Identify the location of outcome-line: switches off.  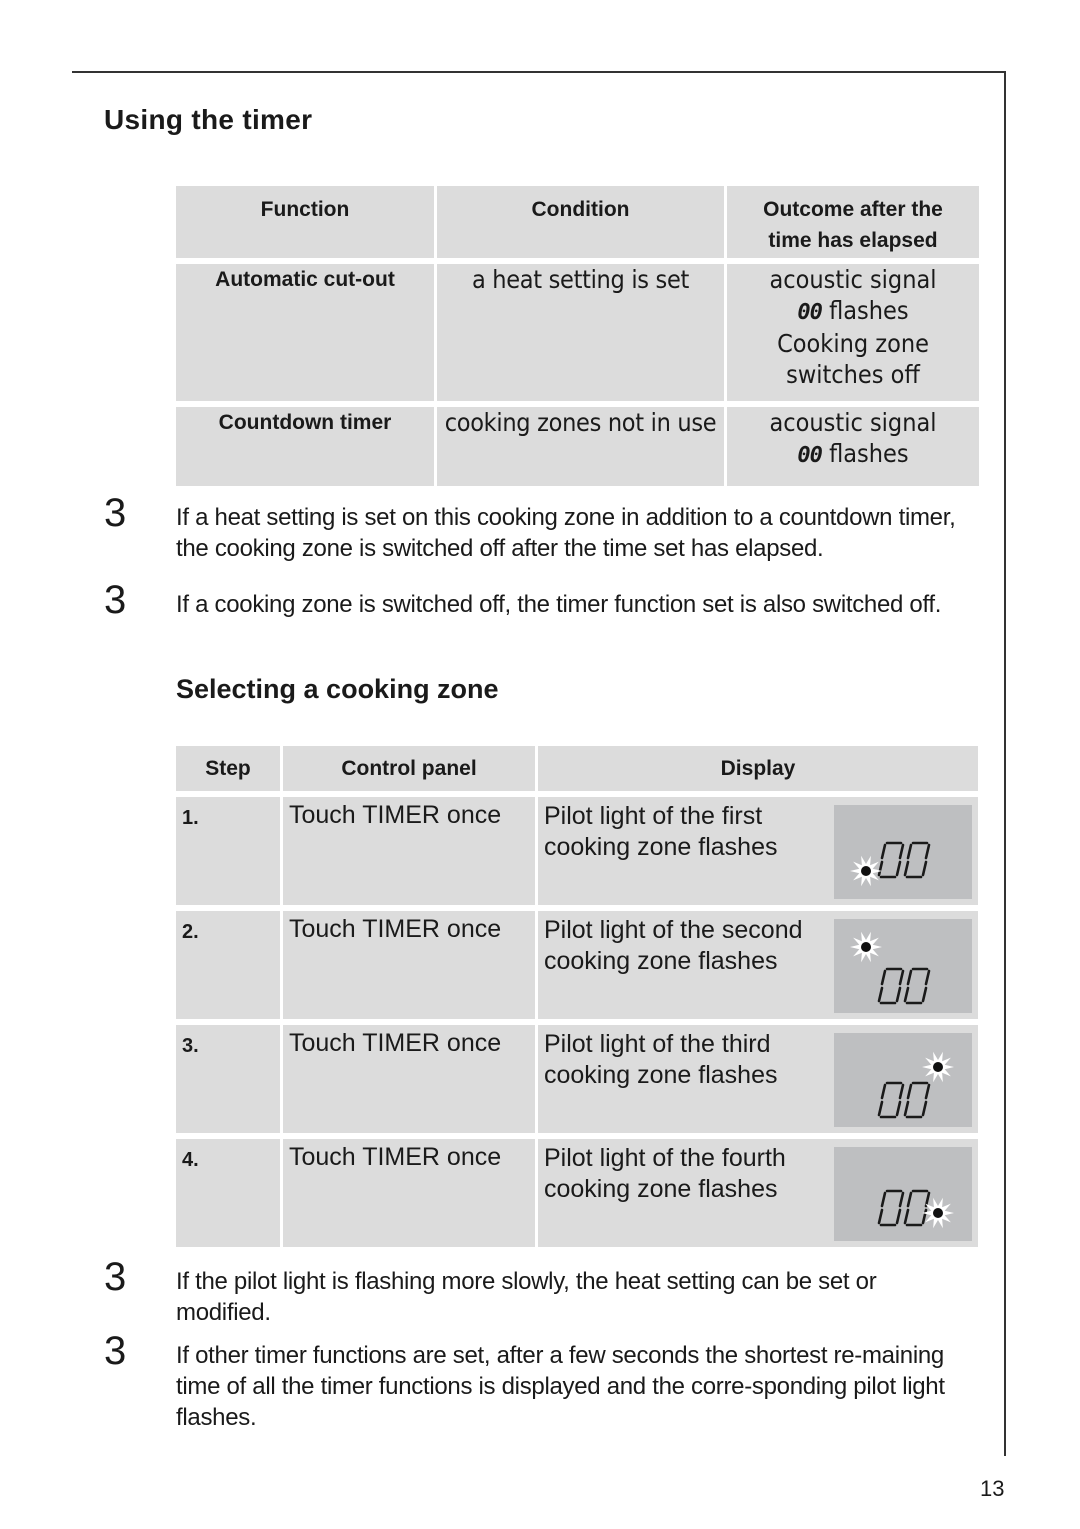
(853, 374).